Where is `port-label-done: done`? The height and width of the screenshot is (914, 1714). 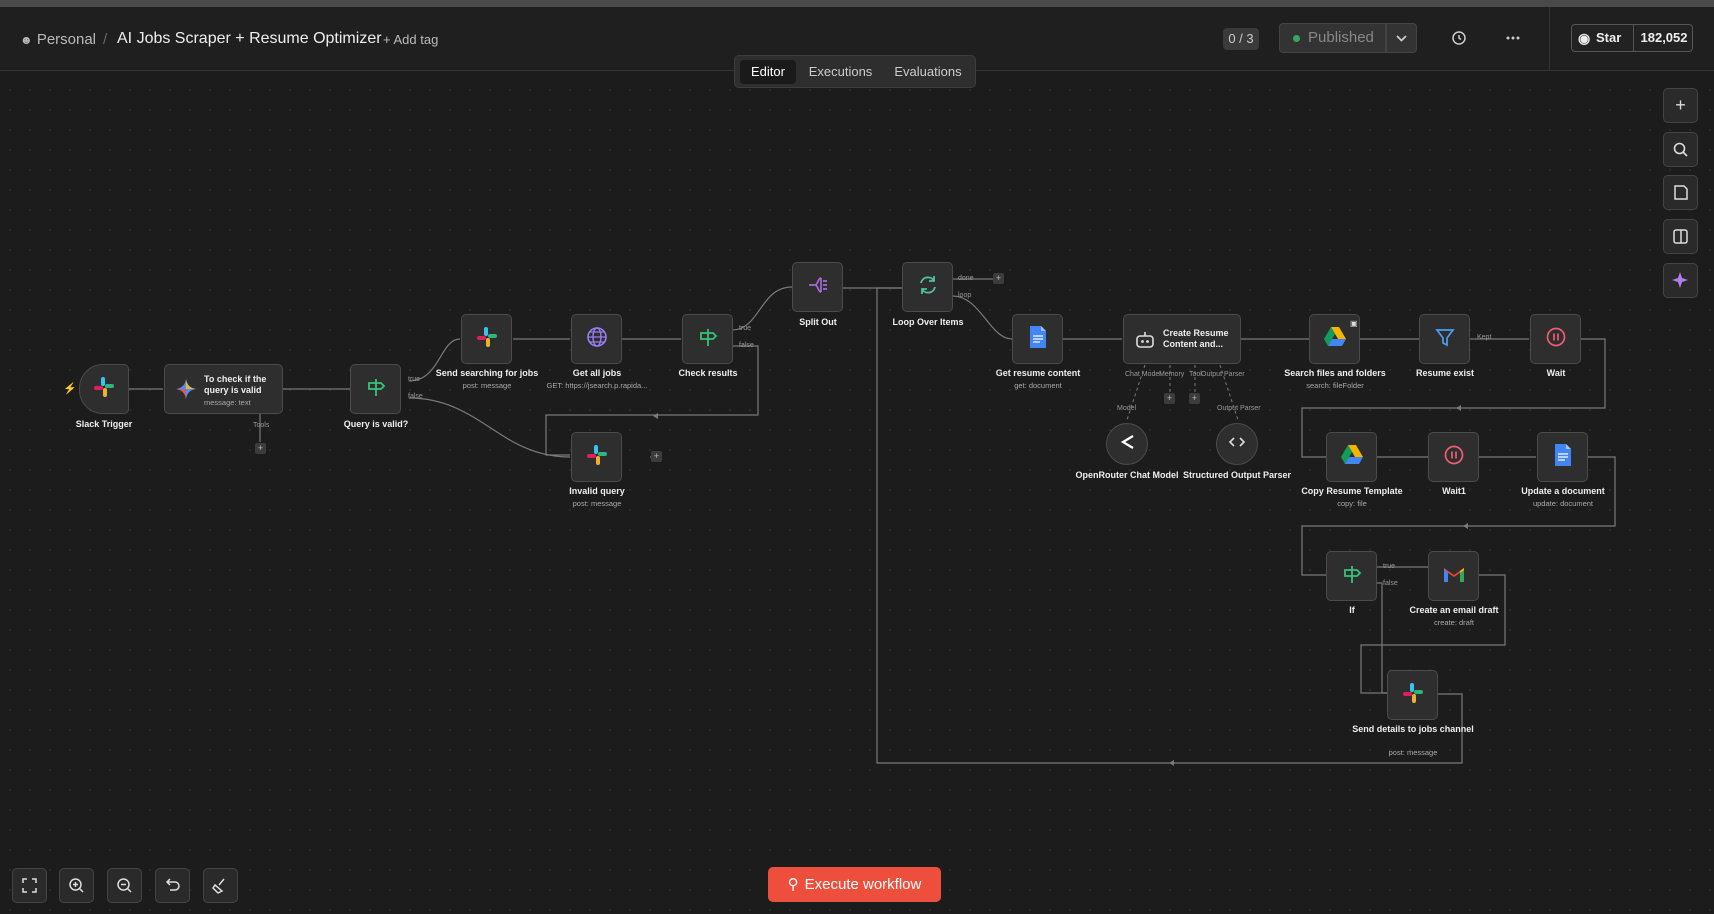 port-label-done: done is located at coordinates (966, 278).